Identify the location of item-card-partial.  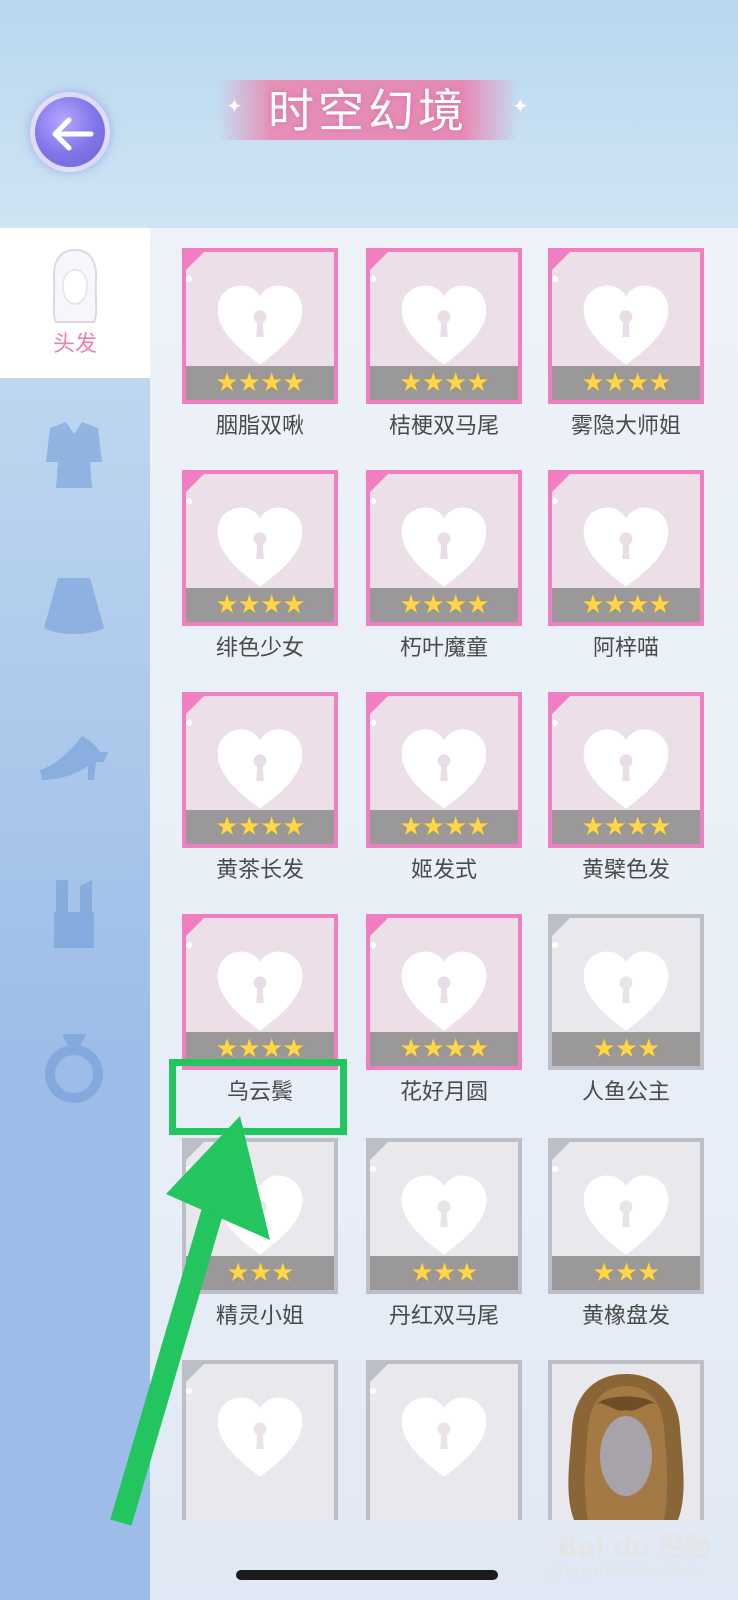
(444, 1440).